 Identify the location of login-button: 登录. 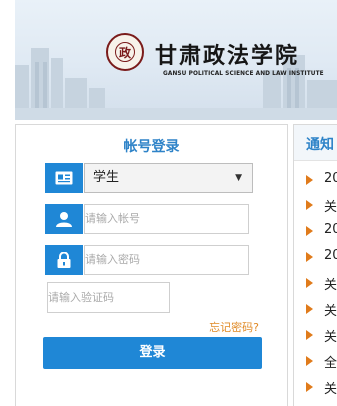
(152, 353).